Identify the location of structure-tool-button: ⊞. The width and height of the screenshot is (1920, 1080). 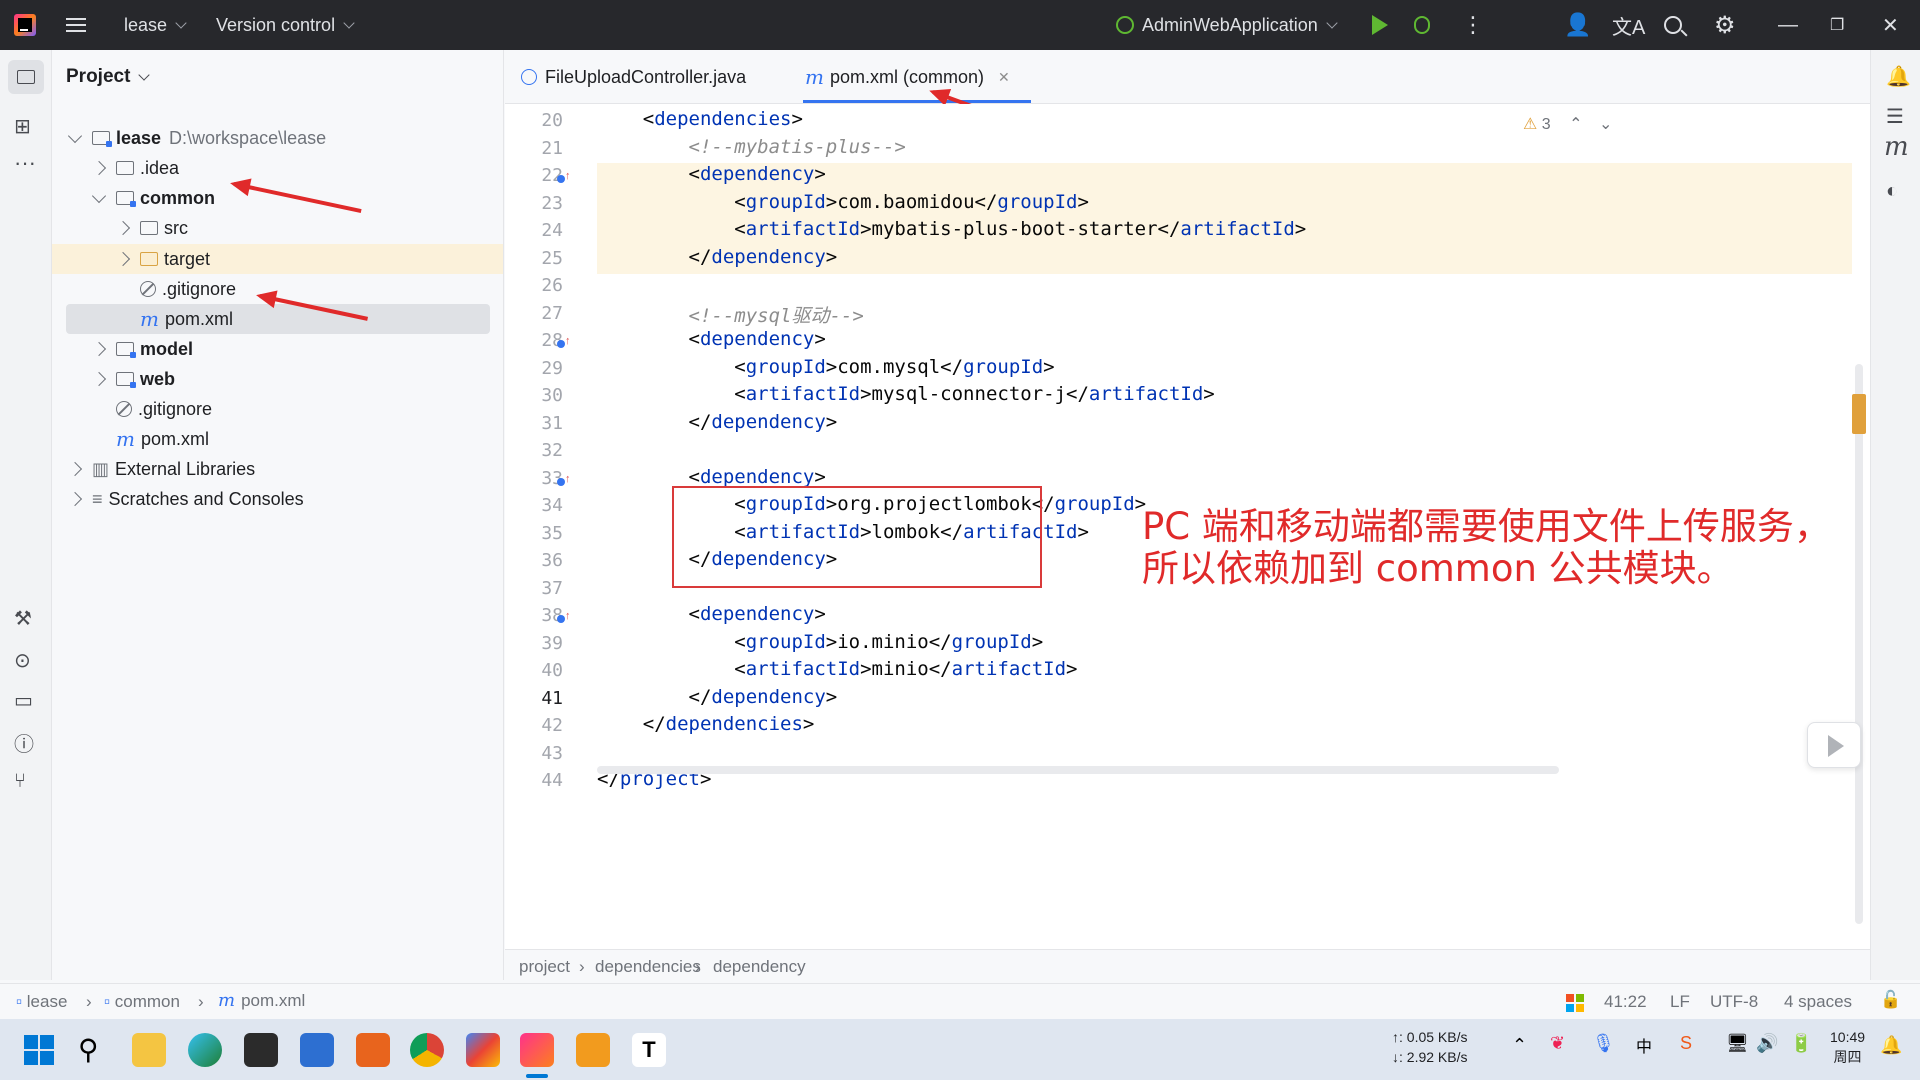
(22, 126).